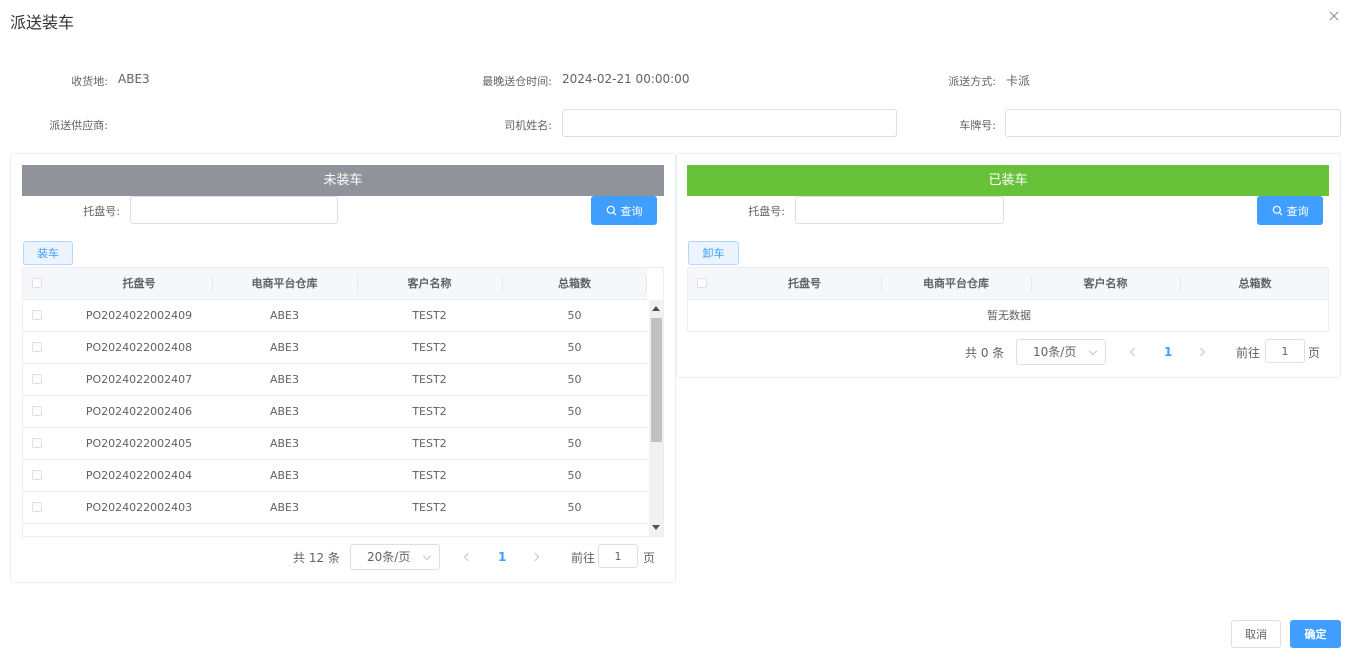 This screenshot has width=1352, height=658. I want to click on table-row: PO2024022002405 ABE3 TEST2 50, so click(335, 444).